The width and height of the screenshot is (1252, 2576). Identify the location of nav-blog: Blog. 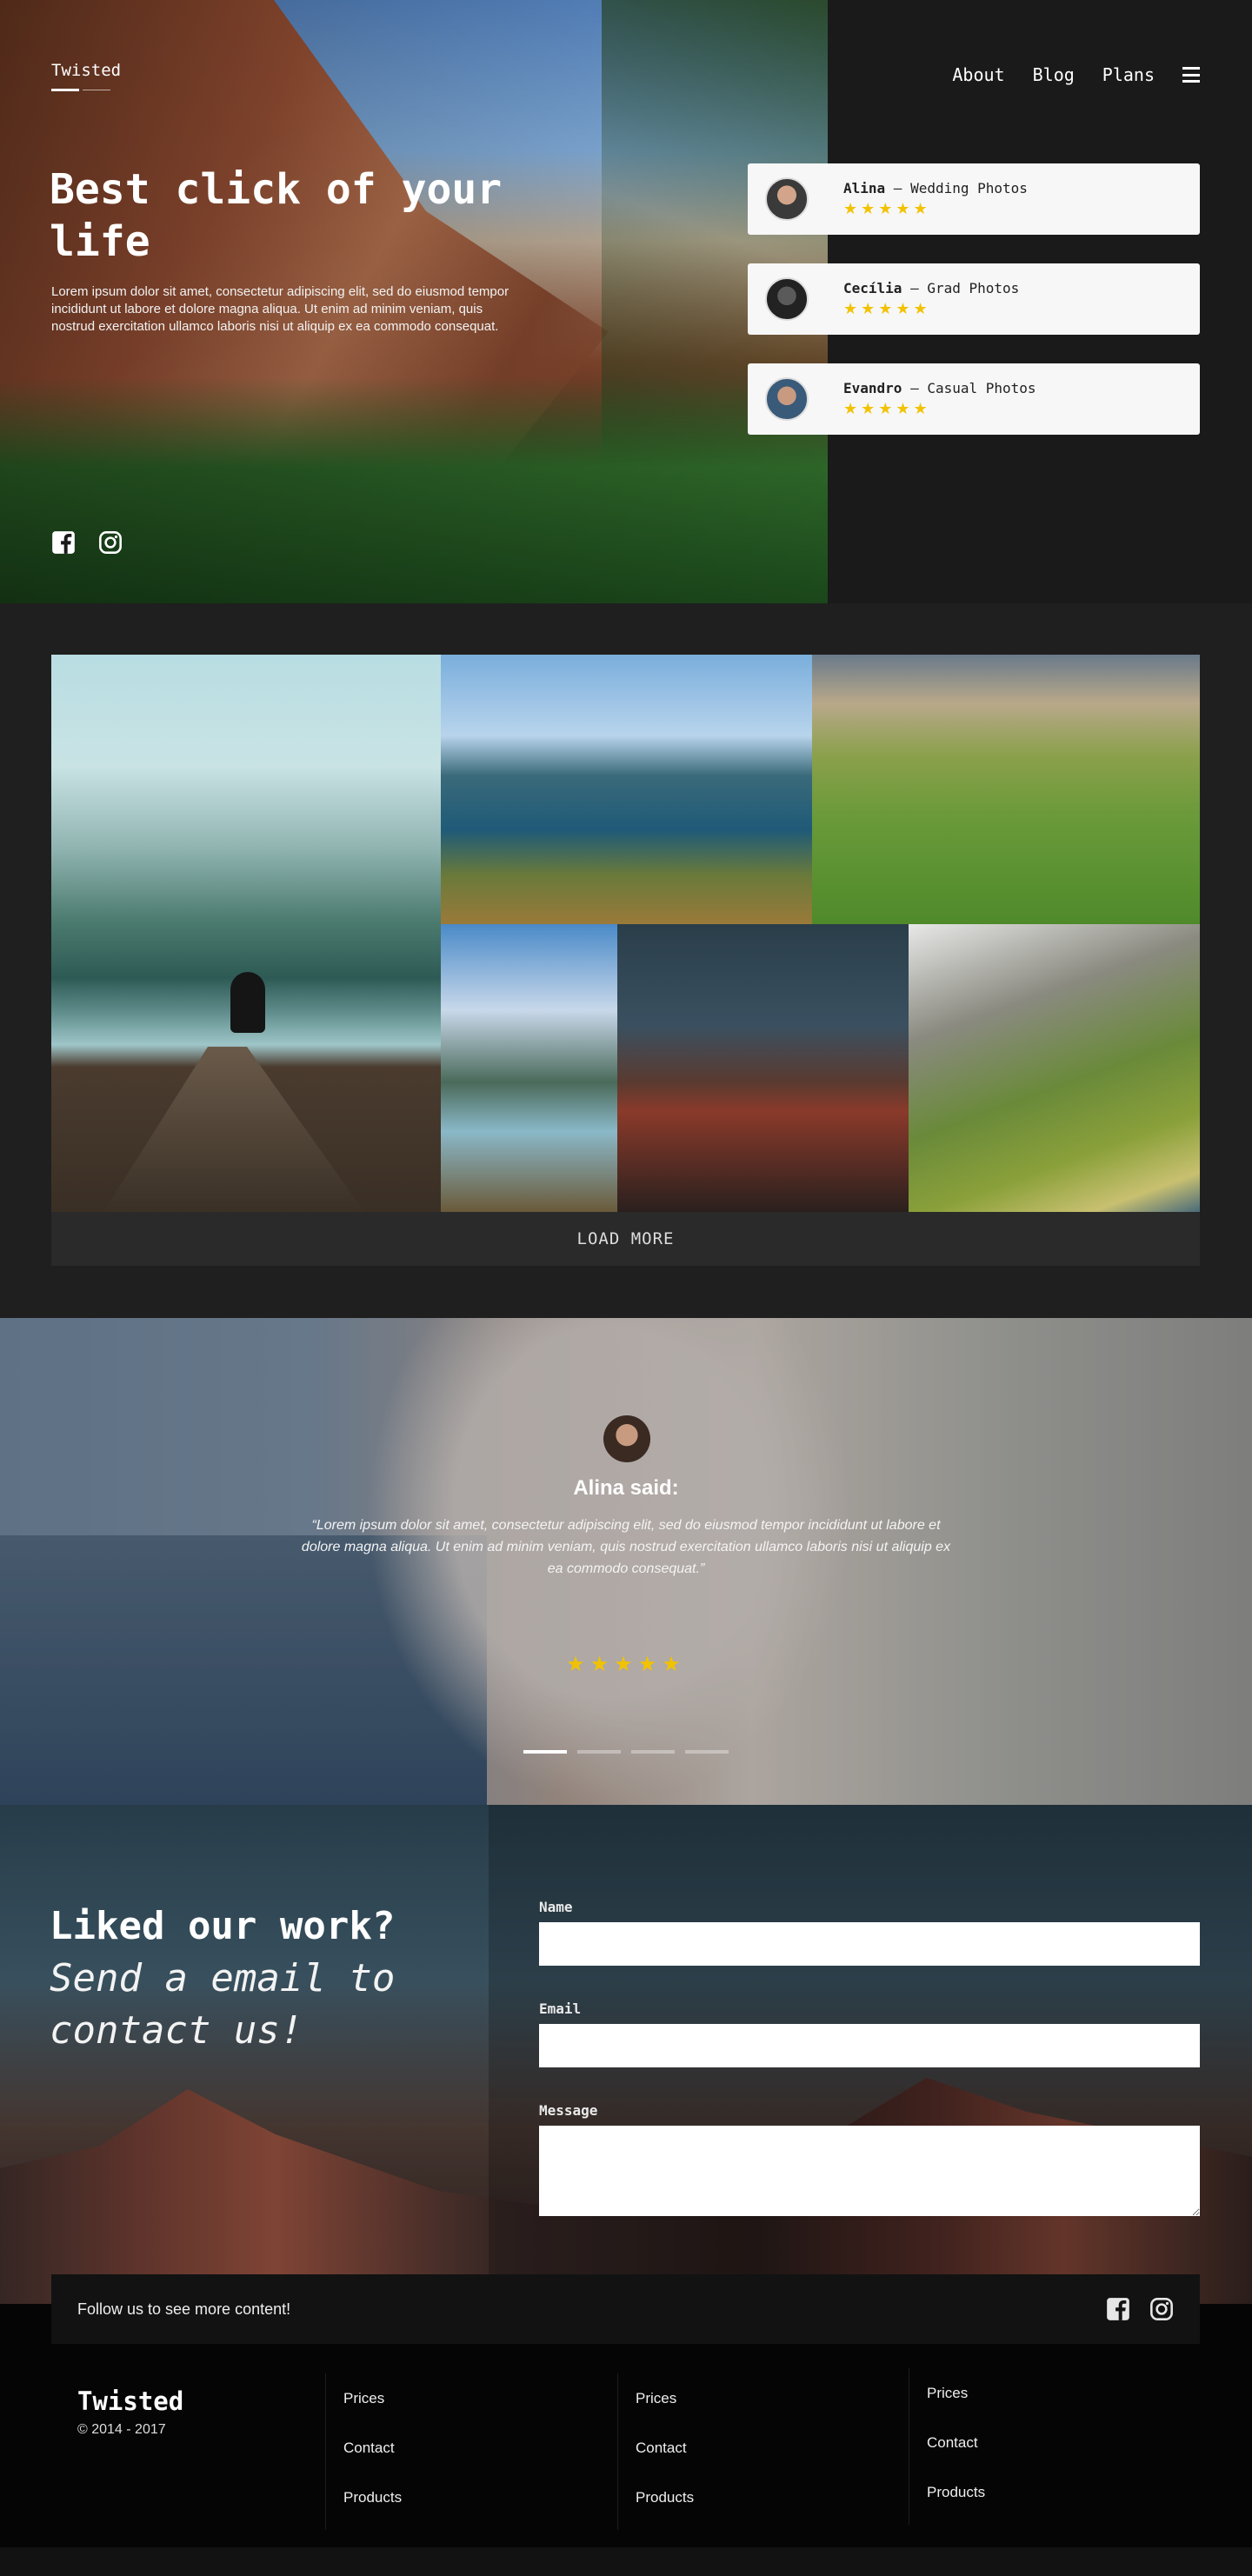
(1054, 74).